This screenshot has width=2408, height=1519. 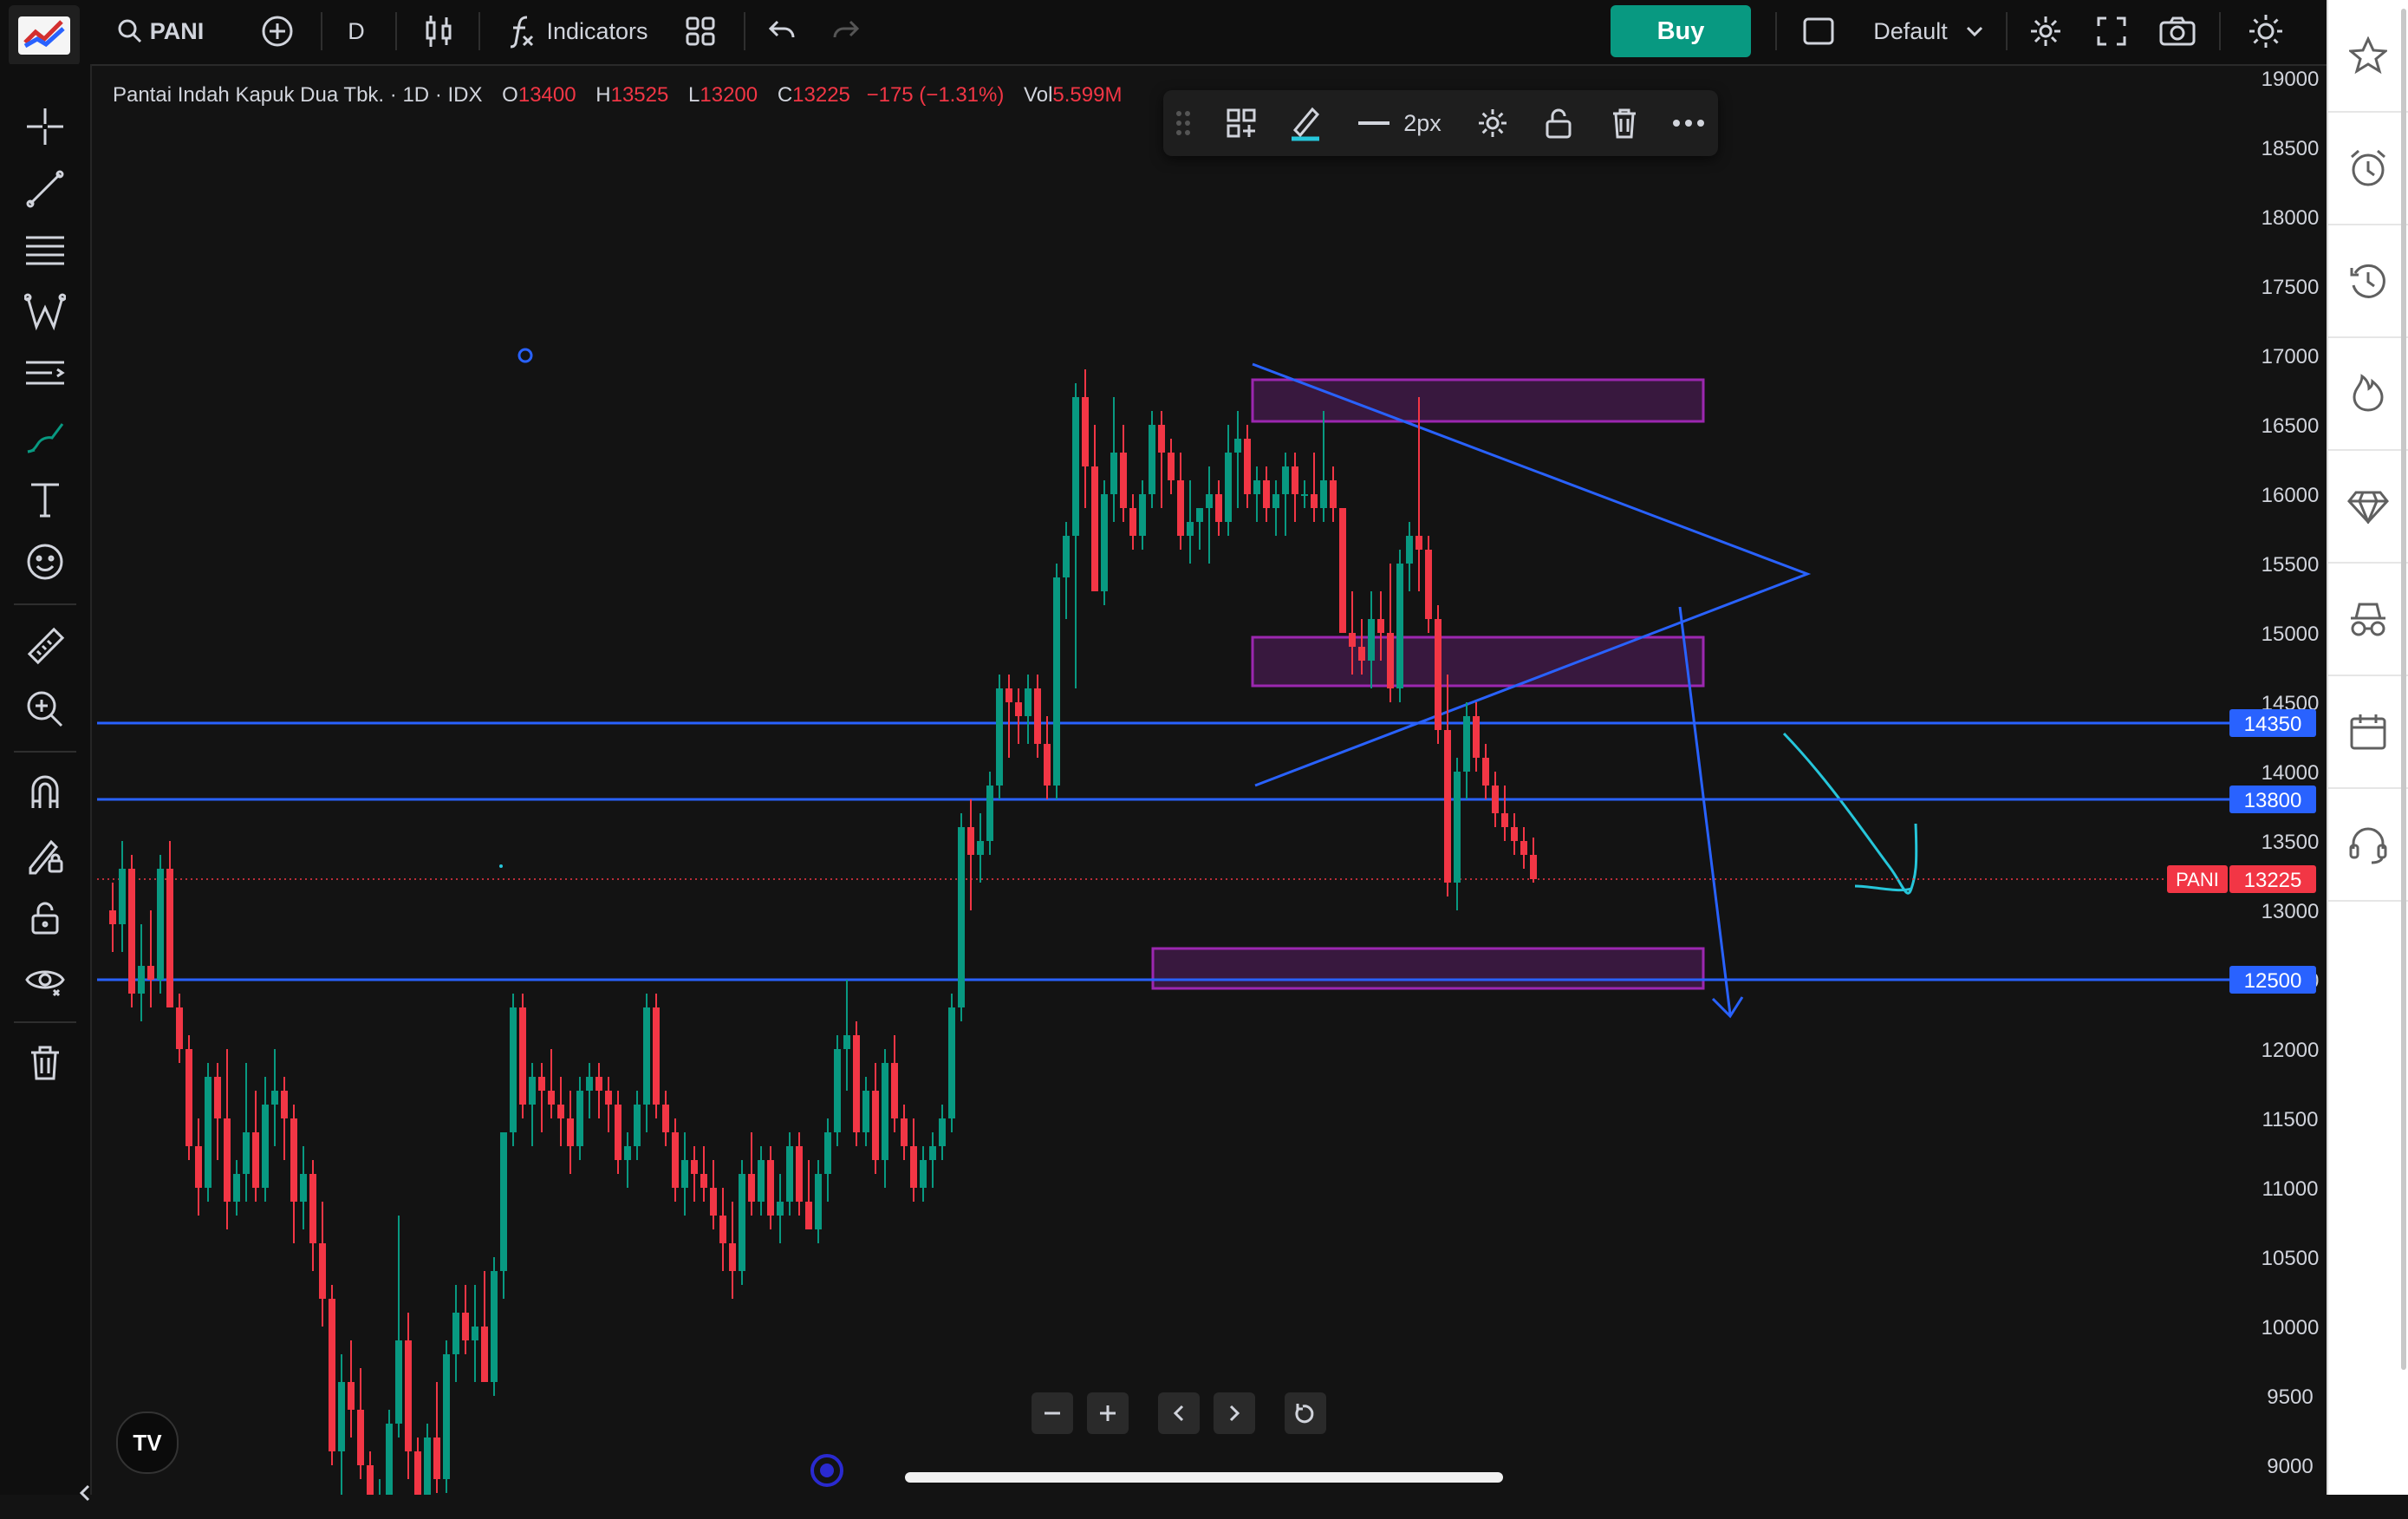 I want to click on emoji-icon, so click(x=45, y=562).